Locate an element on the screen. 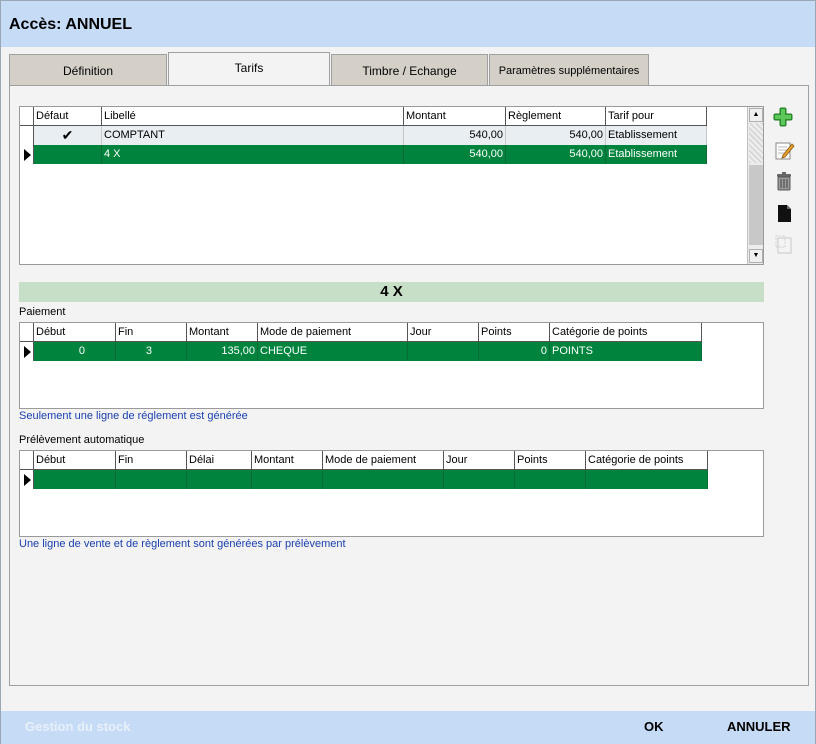 The height and width of the screenshot is (744, 816). cell-libelle: COMPTANT is located at coordinates (253, 135).